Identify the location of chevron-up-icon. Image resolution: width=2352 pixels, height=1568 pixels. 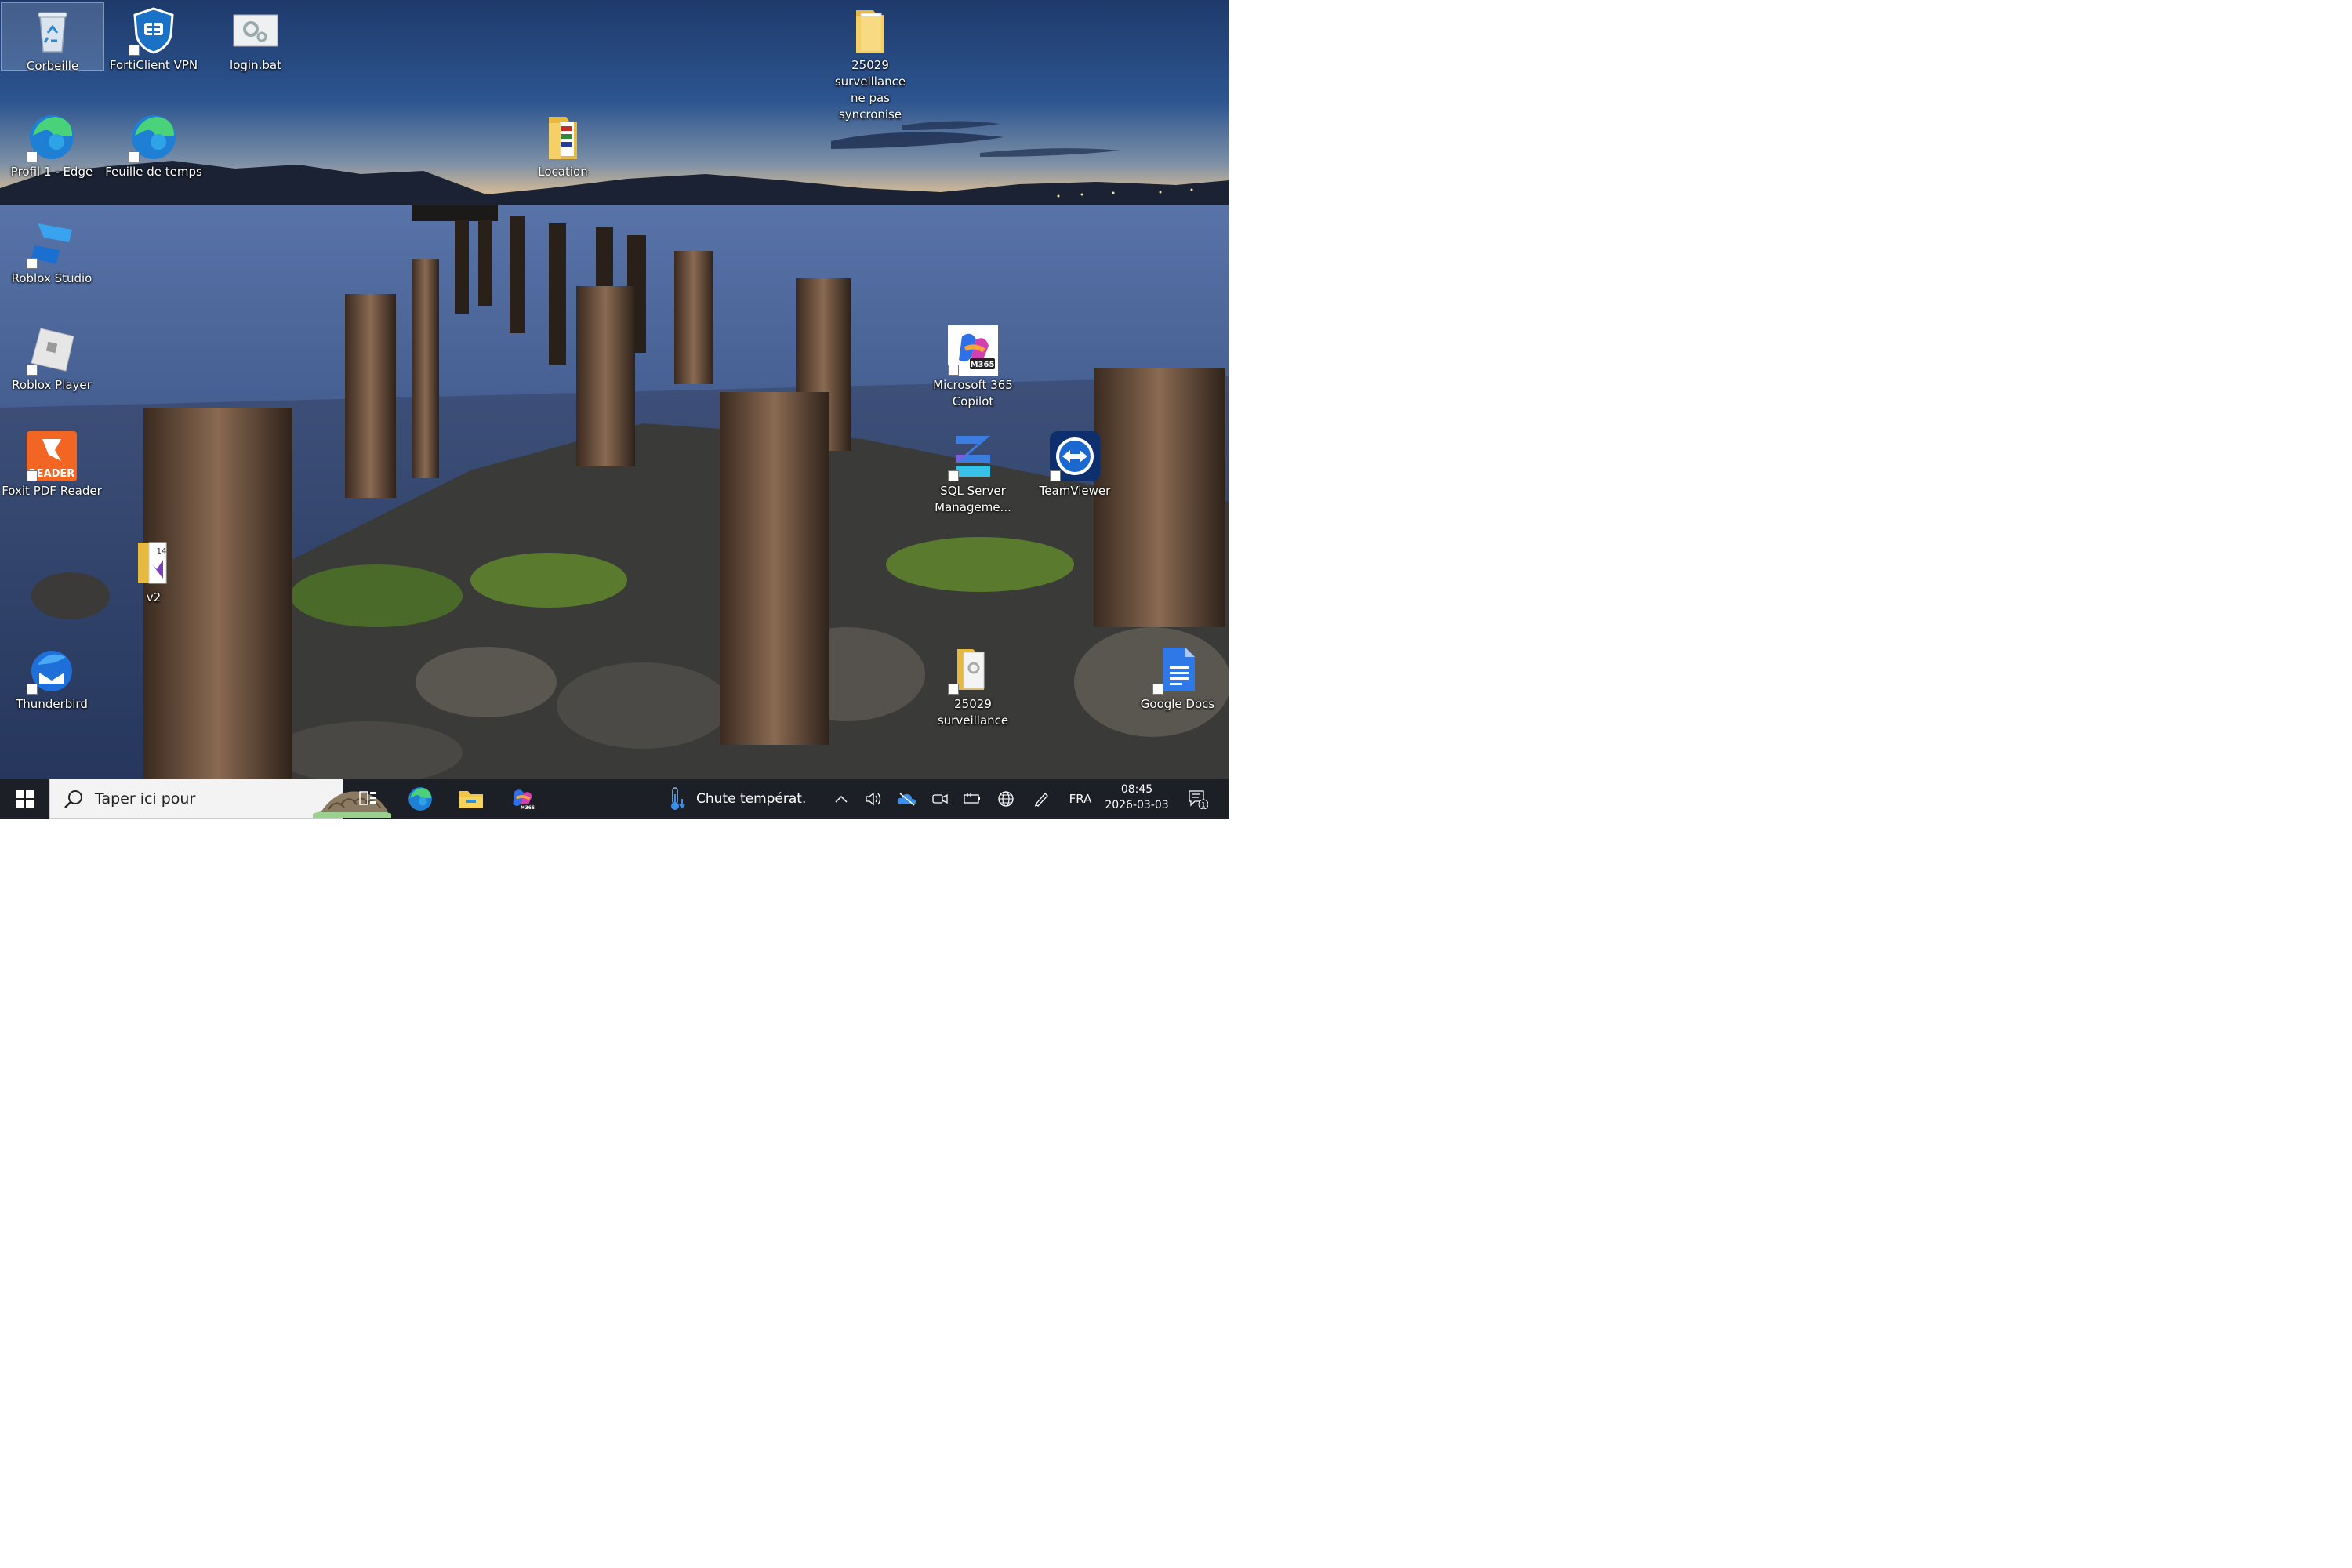
(841, 799).